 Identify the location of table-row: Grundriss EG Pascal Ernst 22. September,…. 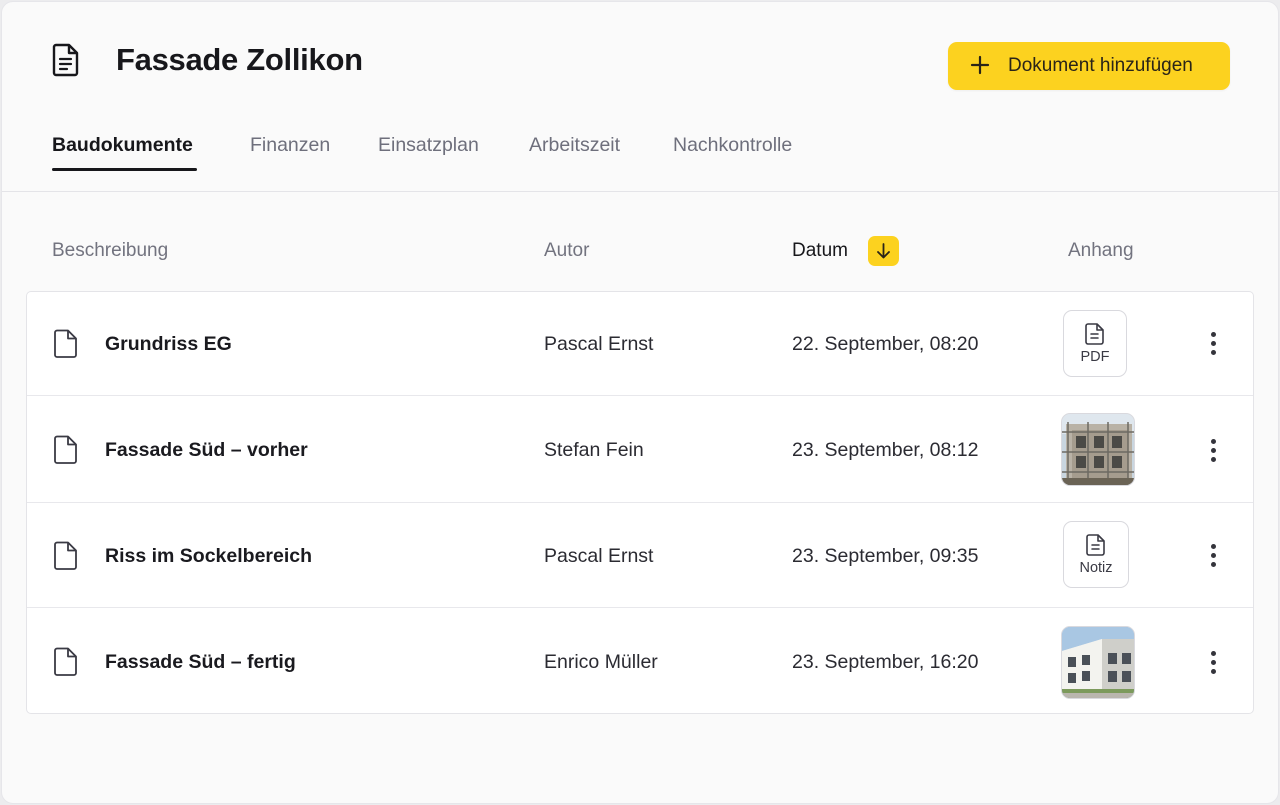
(640, 343).